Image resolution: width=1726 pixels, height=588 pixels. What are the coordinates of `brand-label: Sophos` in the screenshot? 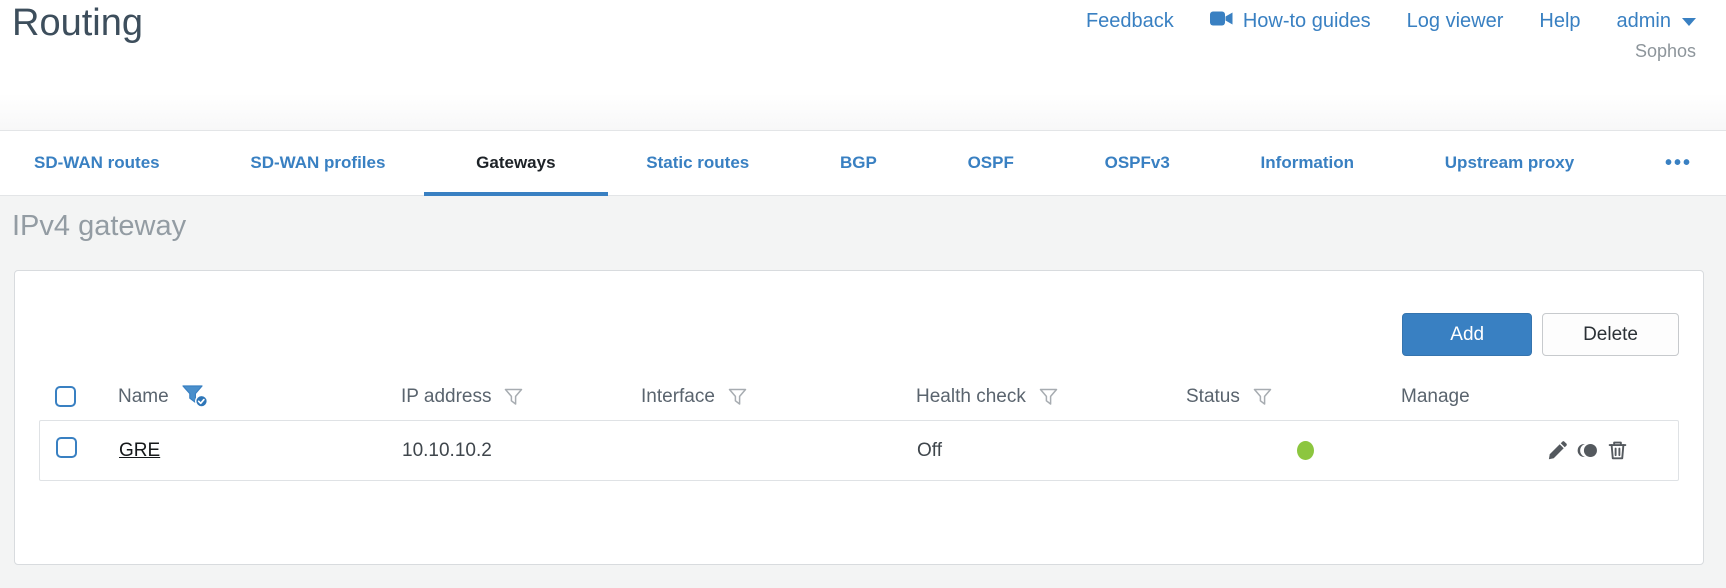 It's located at (1665, 51).